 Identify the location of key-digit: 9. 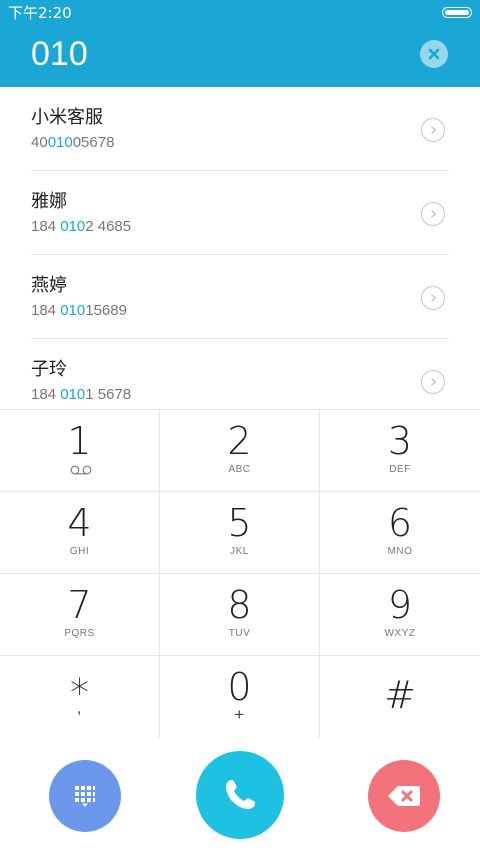
(400, 605).